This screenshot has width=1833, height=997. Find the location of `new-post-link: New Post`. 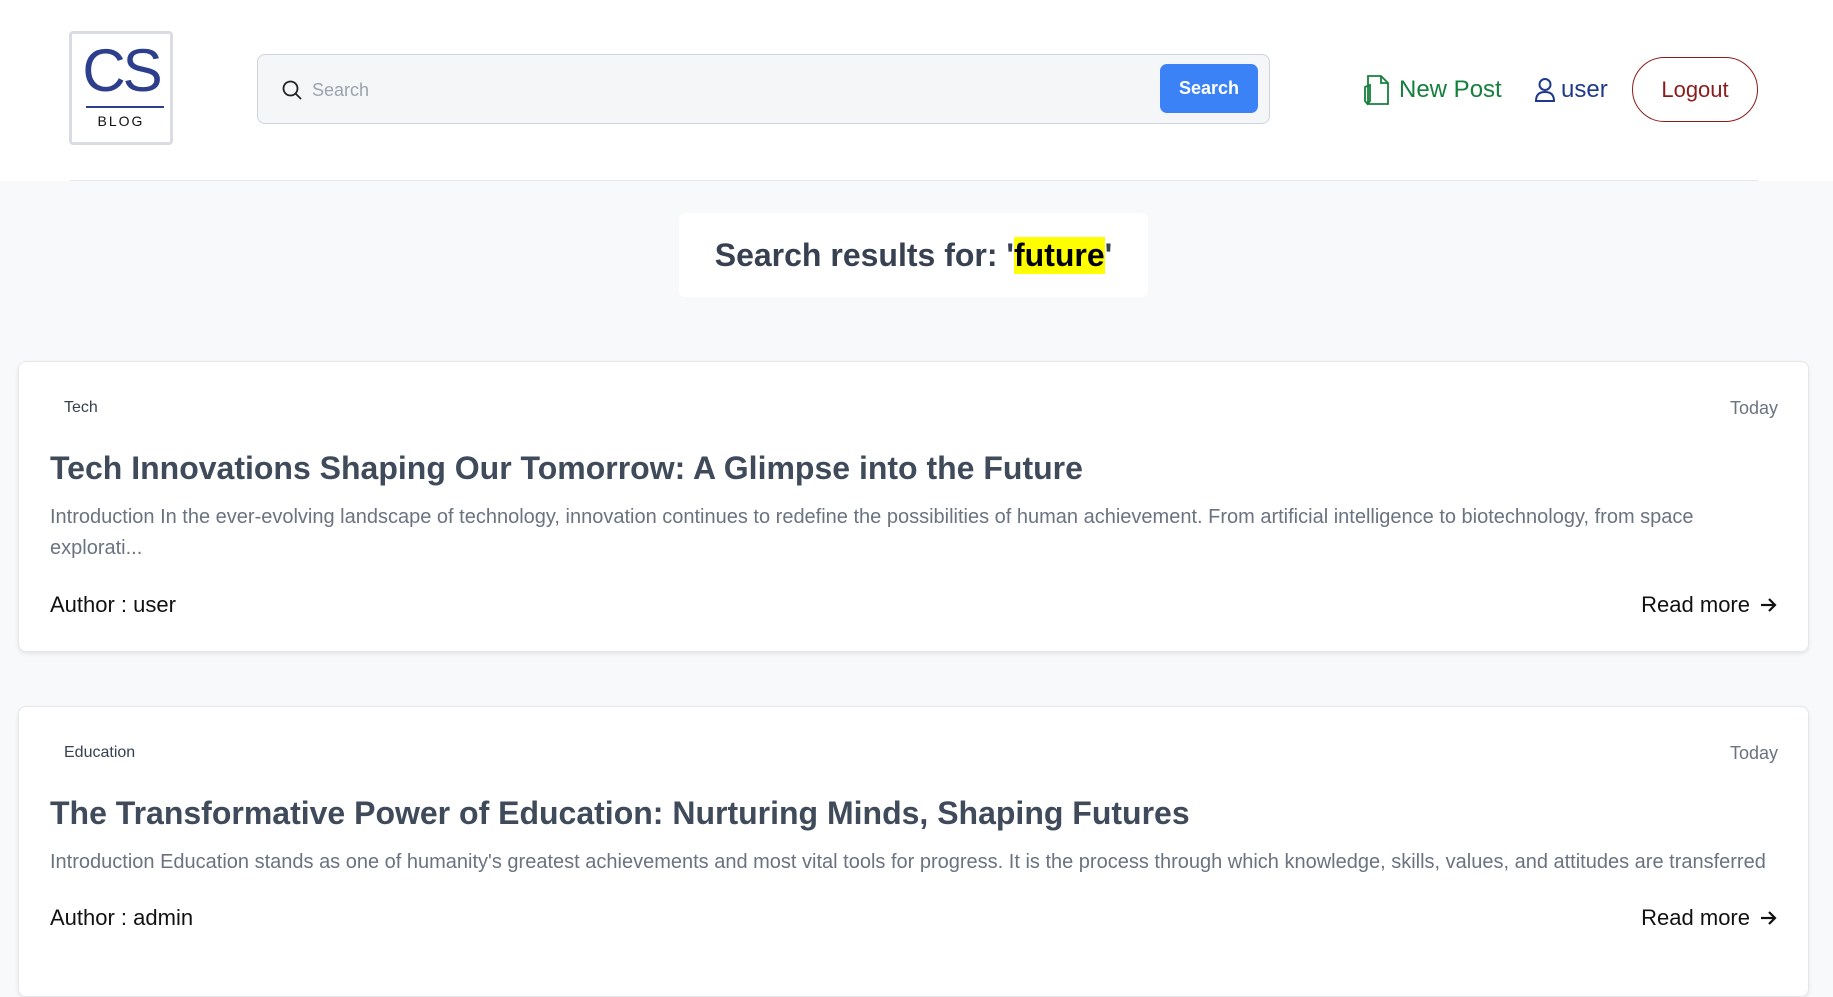

new-post-link: New Post is located at coordinates (1431, 90).